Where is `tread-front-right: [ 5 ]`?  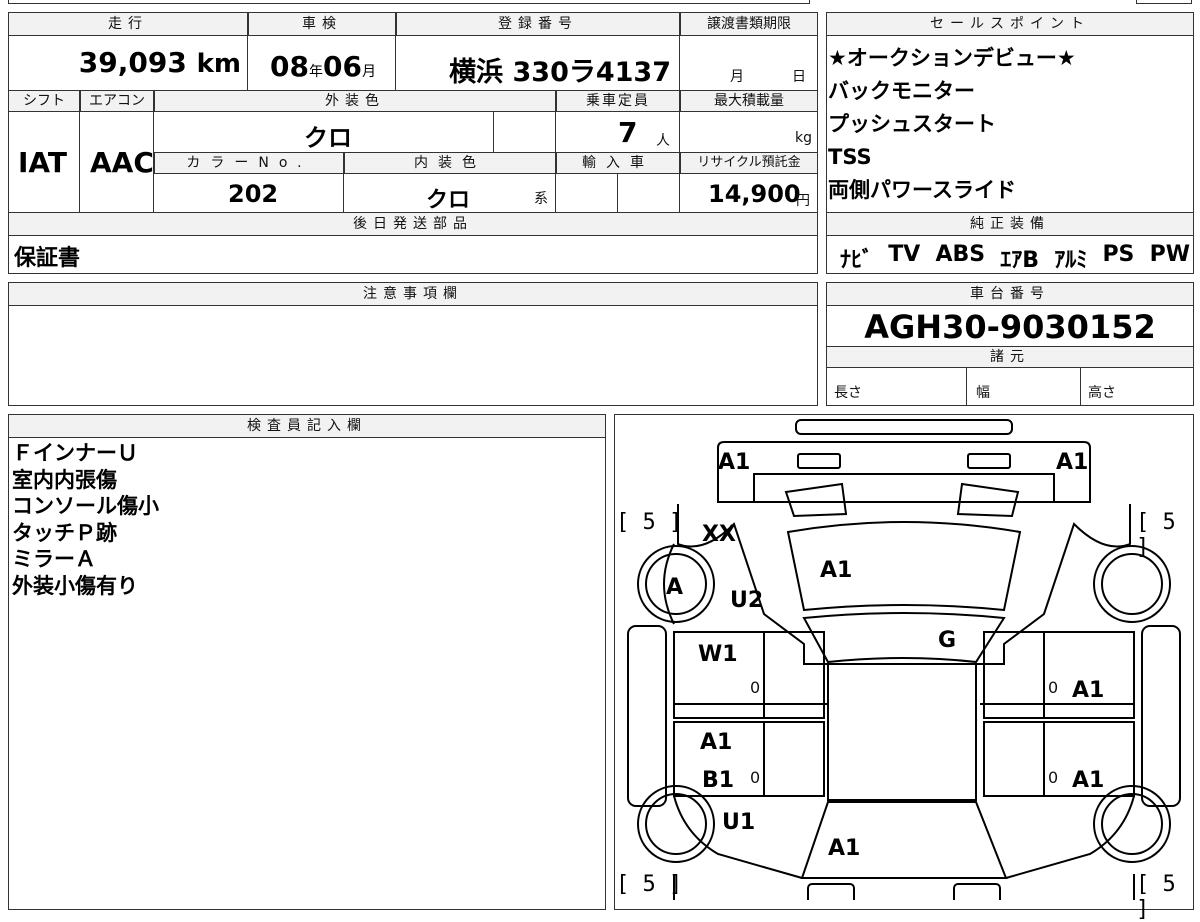
tread-front-right: [ 5 ] is located at coordinates (1156, 535).